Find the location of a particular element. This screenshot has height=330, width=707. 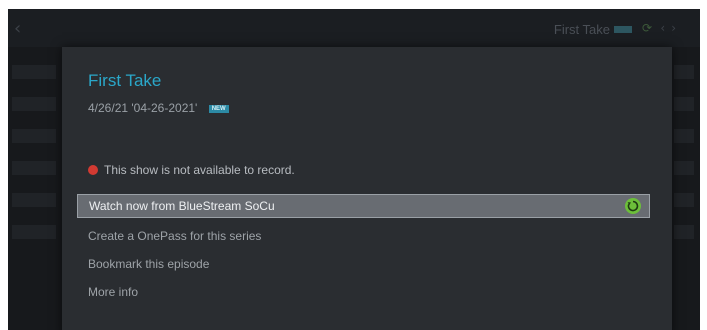

record-unavailable-alert: This show is not available to record. is located at coordinates (191, 170).